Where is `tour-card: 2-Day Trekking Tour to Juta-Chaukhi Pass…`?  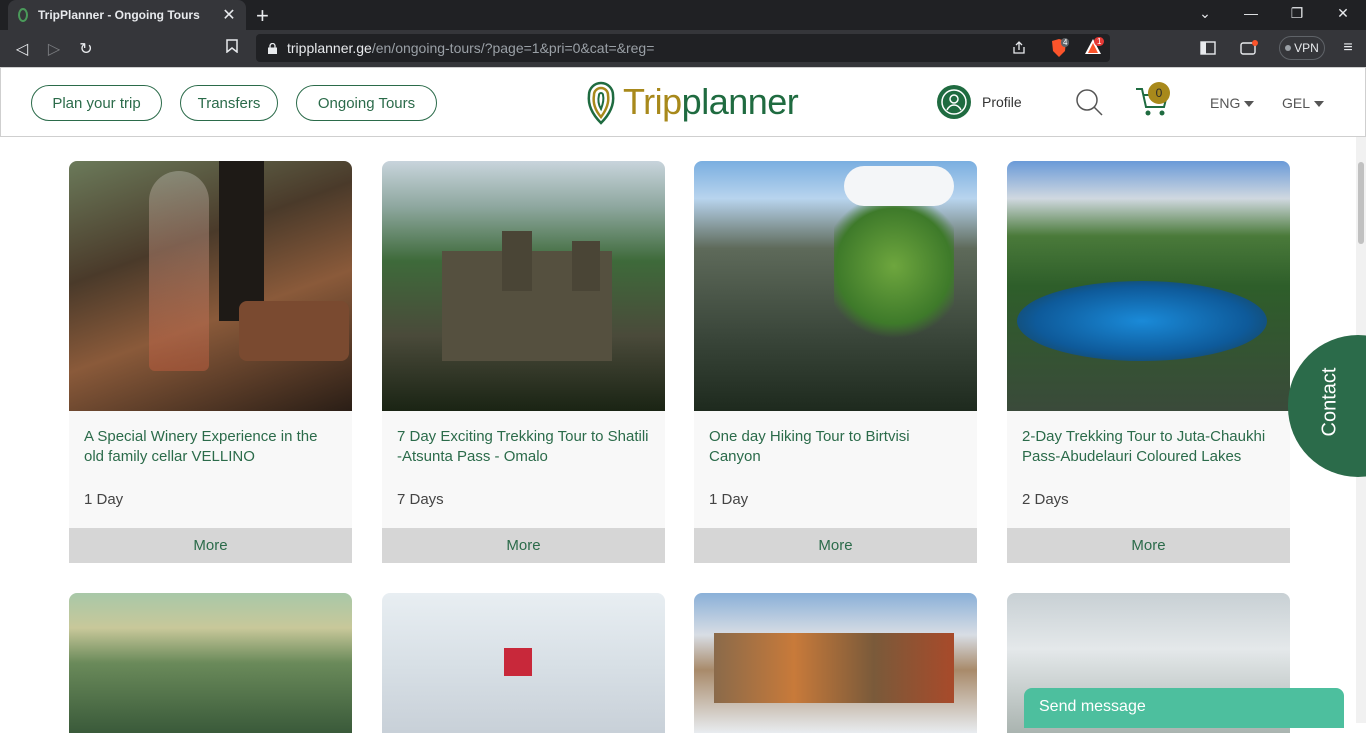 tour-card: 2-Day Trekking Tour to Juta-Chaukhi Pass… is located at coordinates (1148, 362).